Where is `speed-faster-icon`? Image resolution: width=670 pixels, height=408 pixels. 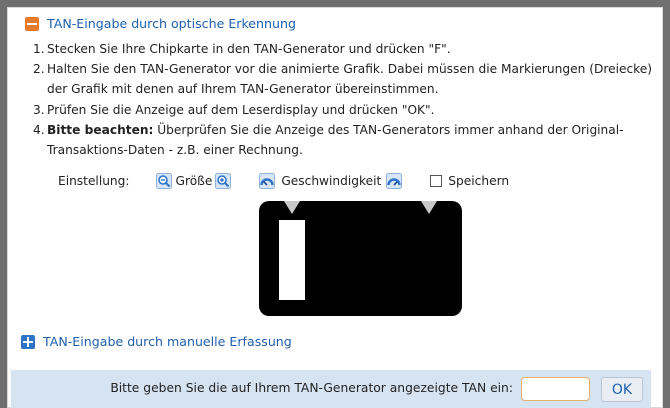 speed-faster-icon is located at coordinates (394, 181).